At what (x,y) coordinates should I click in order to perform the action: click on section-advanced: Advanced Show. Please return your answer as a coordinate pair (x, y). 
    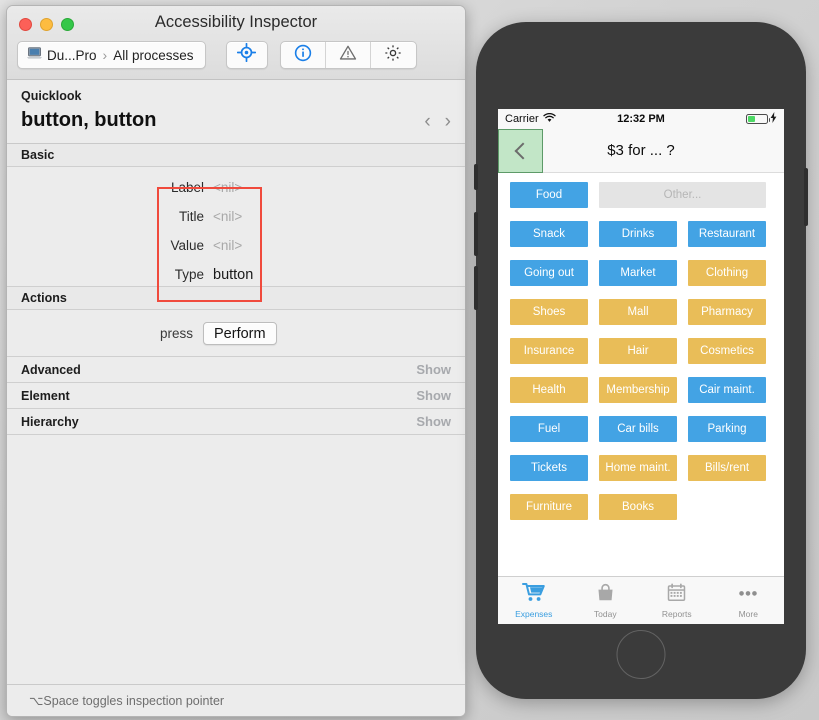
    Looking at the image, I should click on (236, 370).